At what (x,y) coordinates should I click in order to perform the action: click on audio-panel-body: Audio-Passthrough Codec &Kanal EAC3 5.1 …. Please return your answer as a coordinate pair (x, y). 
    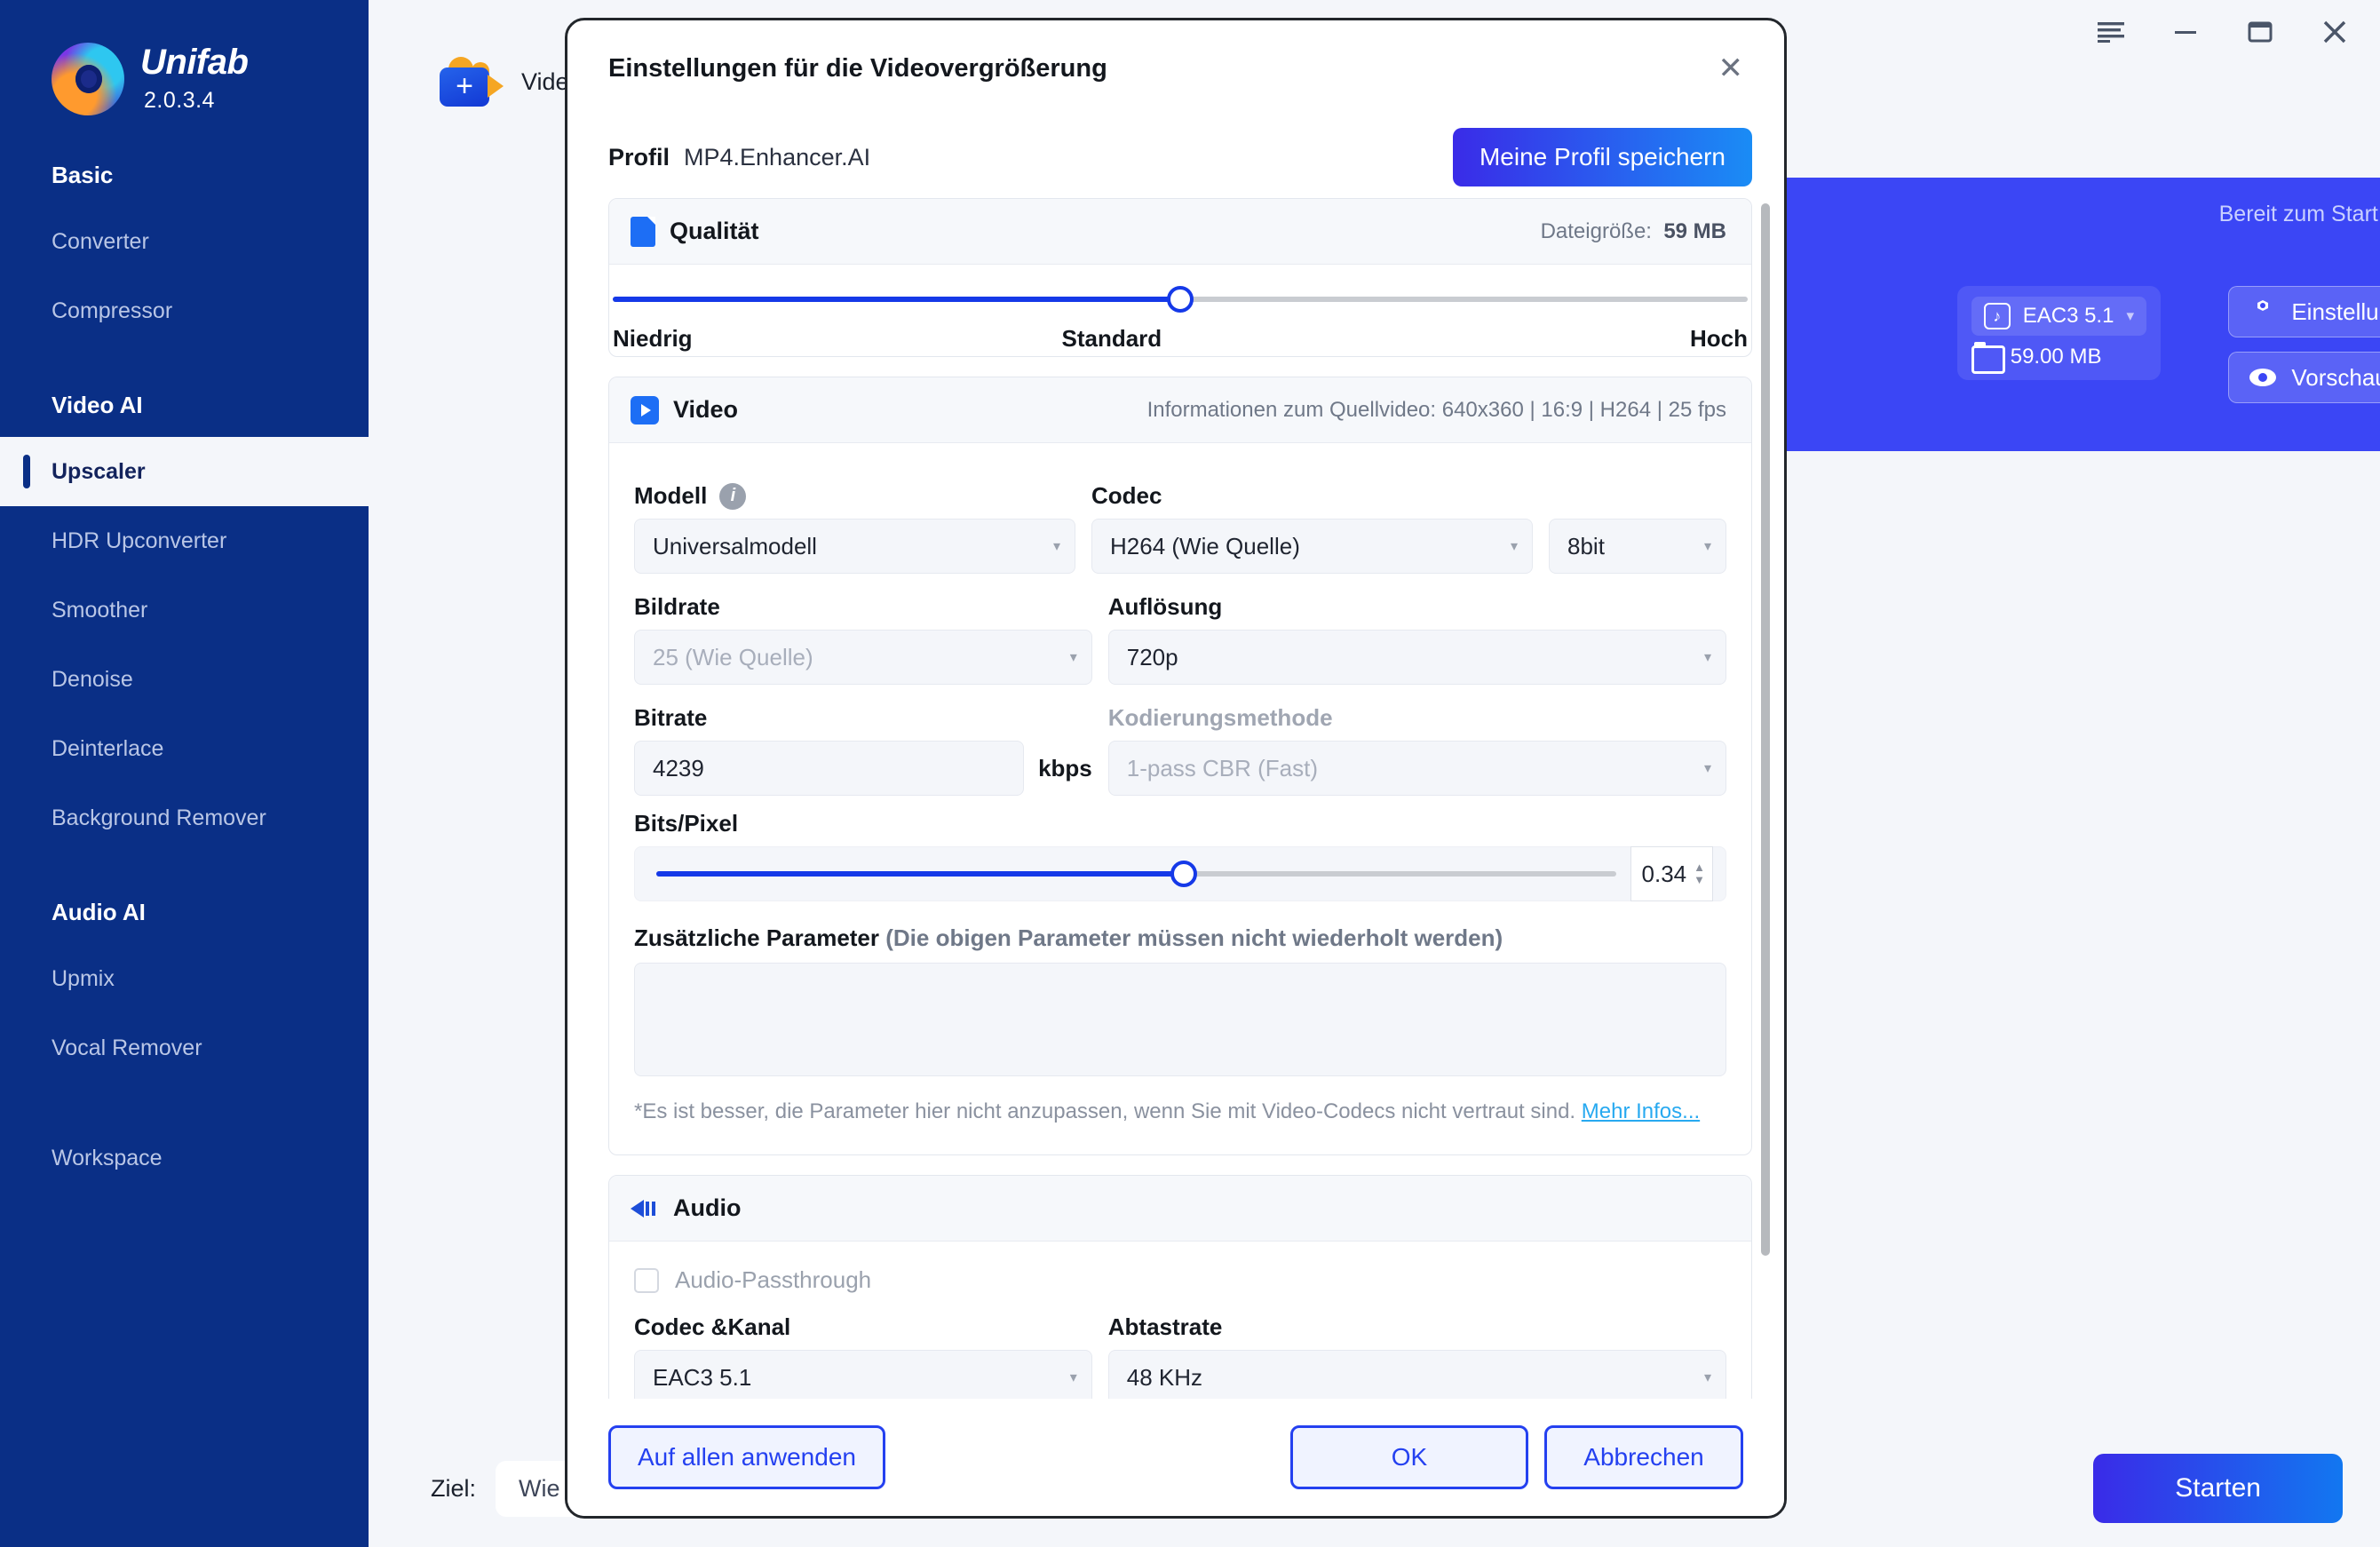
    Looking at the image, I should click on (1180, 1320).